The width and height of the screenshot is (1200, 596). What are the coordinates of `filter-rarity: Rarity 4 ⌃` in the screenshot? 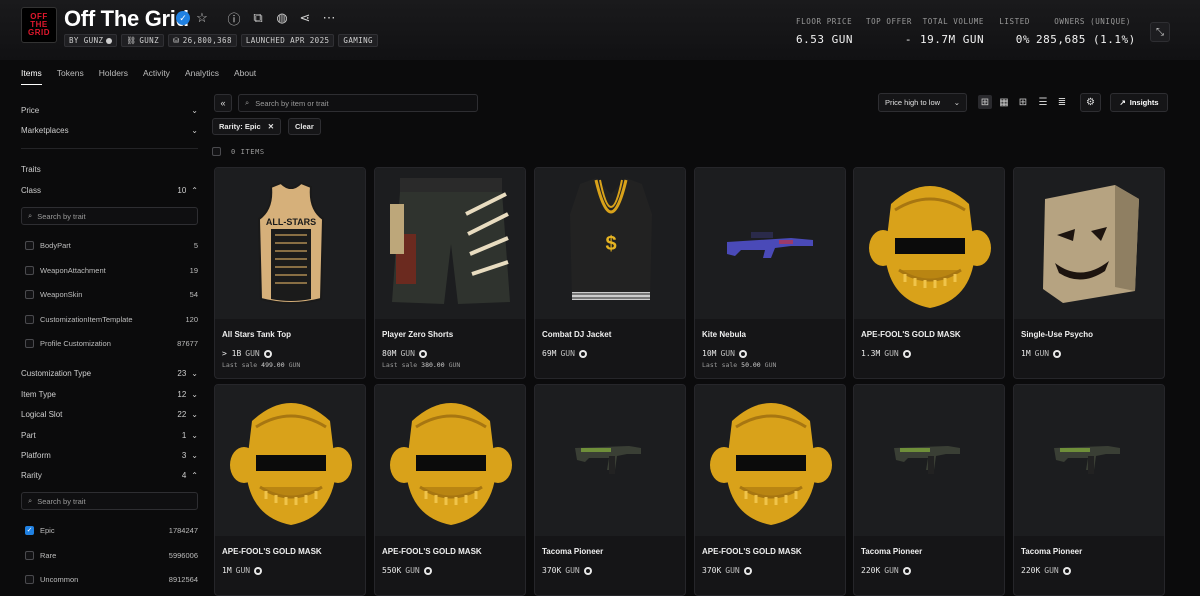 It's located at (109, 475).